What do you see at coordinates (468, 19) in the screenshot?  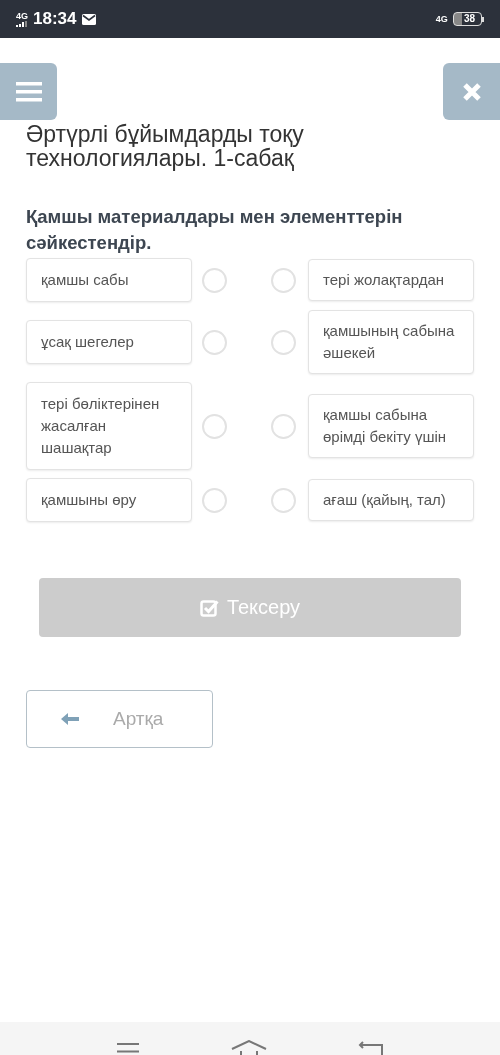 I see `battery-icon: 38` at bounding box center [468, 19].